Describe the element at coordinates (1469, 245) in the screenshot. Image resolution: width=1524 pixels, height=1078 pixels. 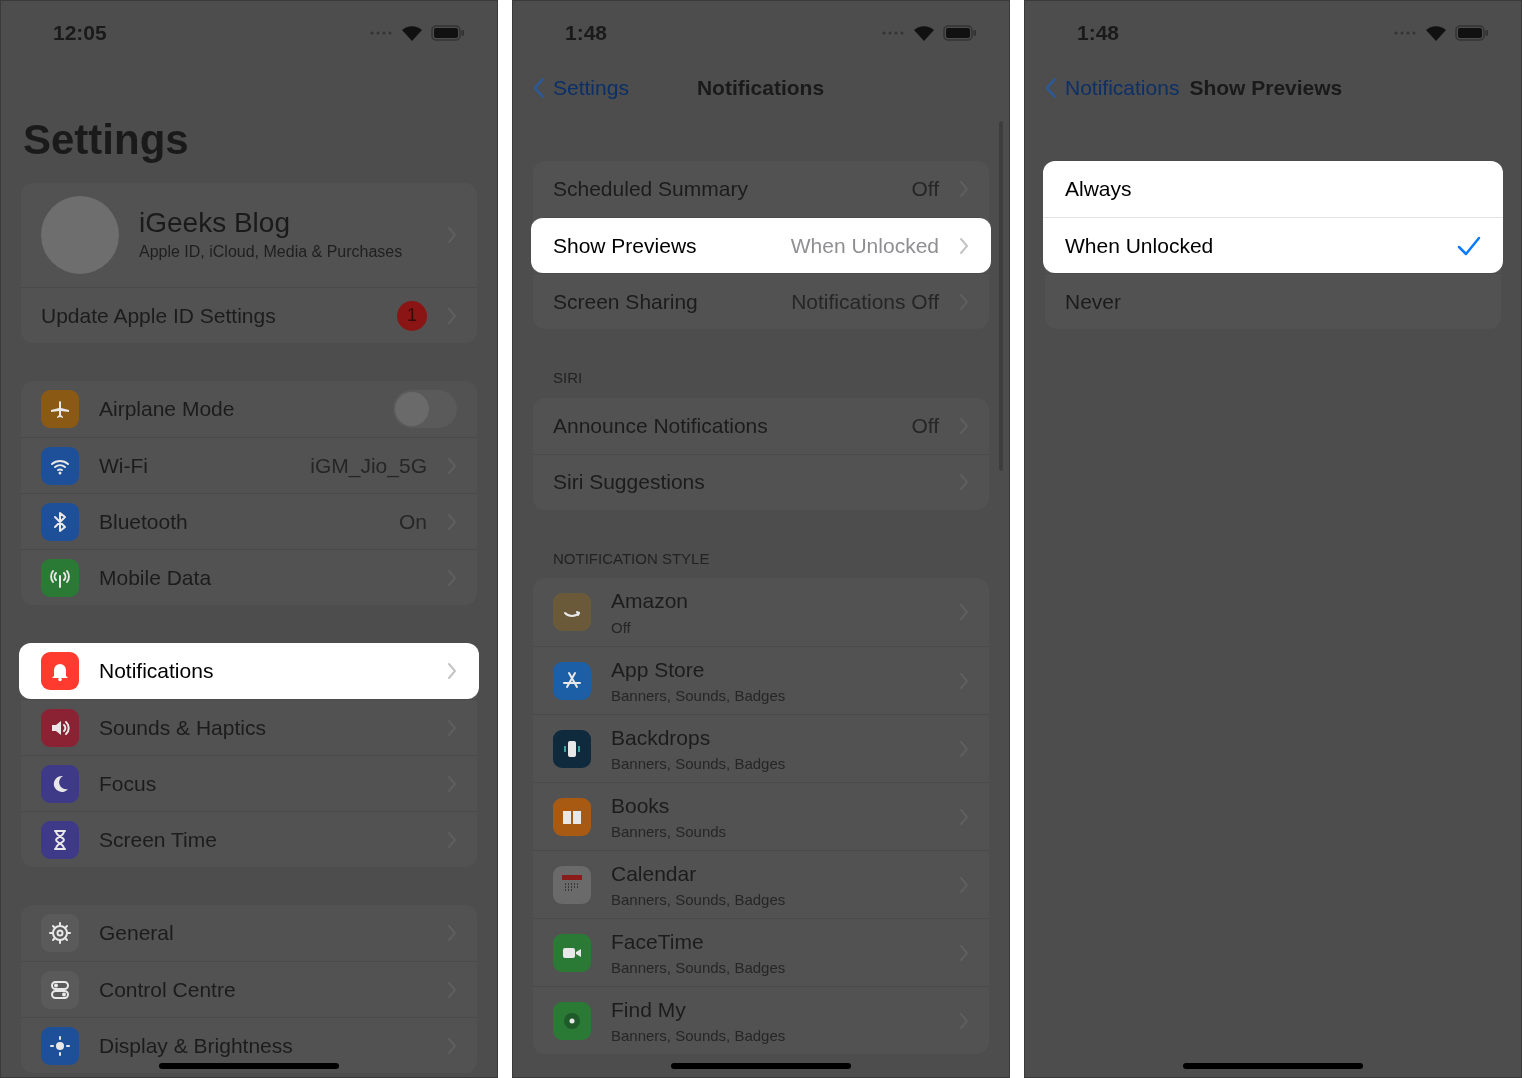
I see `checkmark-icon` at that location.